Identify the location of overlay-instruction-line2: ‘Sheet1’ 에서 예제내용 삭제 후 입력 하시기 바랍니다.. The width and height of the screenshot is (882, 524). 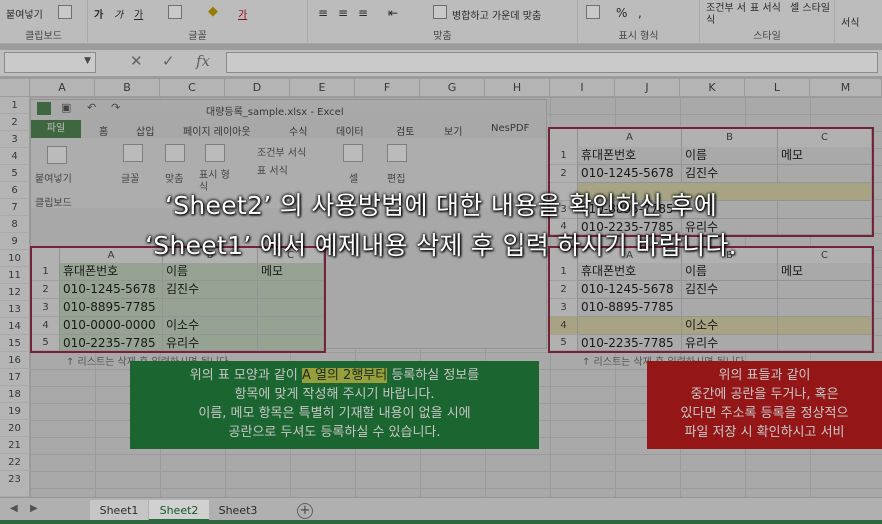
(441, 245).